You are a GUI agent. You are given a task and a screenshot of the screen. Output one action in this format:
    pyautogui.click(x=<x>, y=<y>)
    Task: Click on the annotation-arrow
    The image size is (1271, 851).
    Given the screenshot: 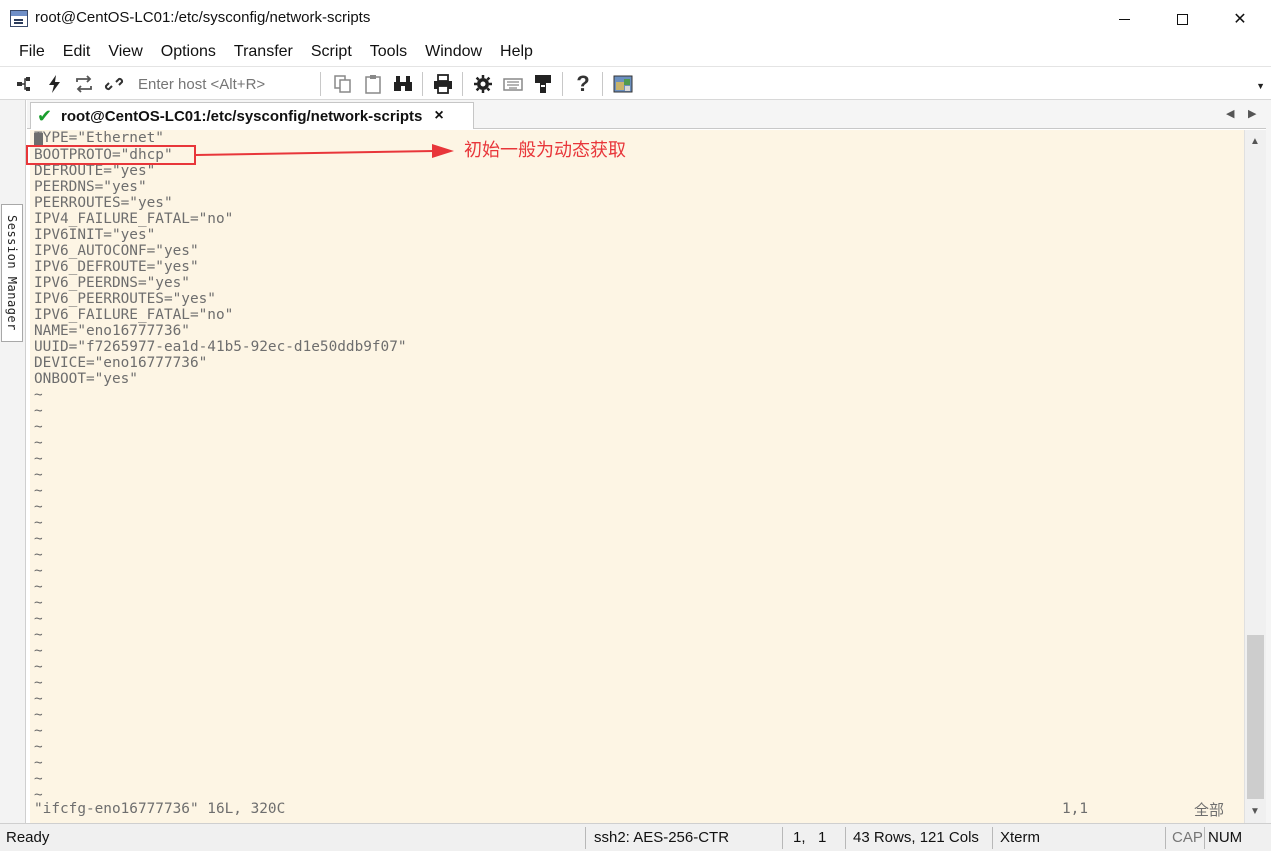 What is the action you would take?
    pyautogui.click(x=325, y=151)
    